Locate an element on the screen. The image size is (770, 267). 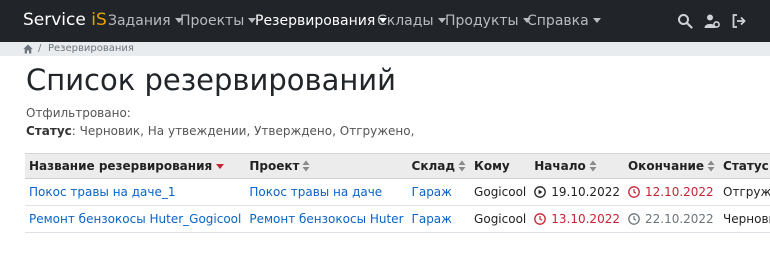
col-status-label: Статус is located at coordinates (746, 166).